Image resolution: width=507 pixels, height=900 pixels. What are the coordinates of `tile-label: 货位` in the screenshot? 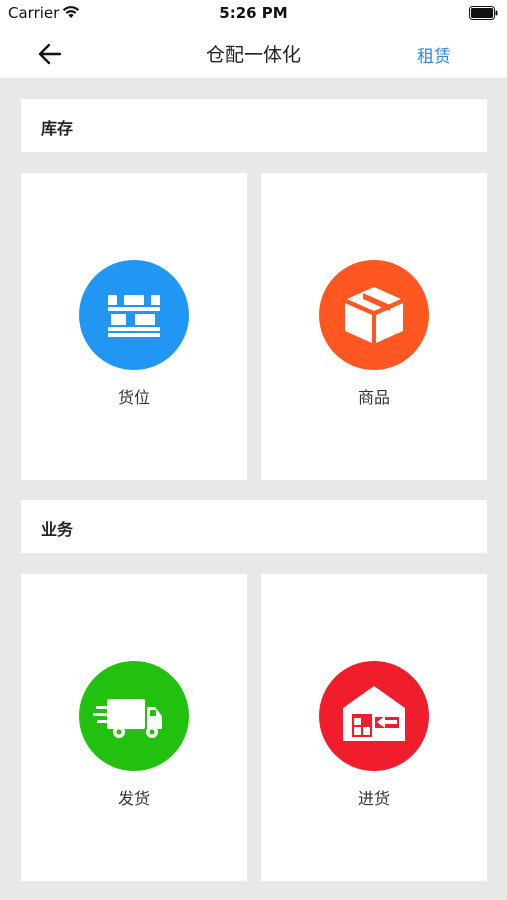 It's located at (133, 397).